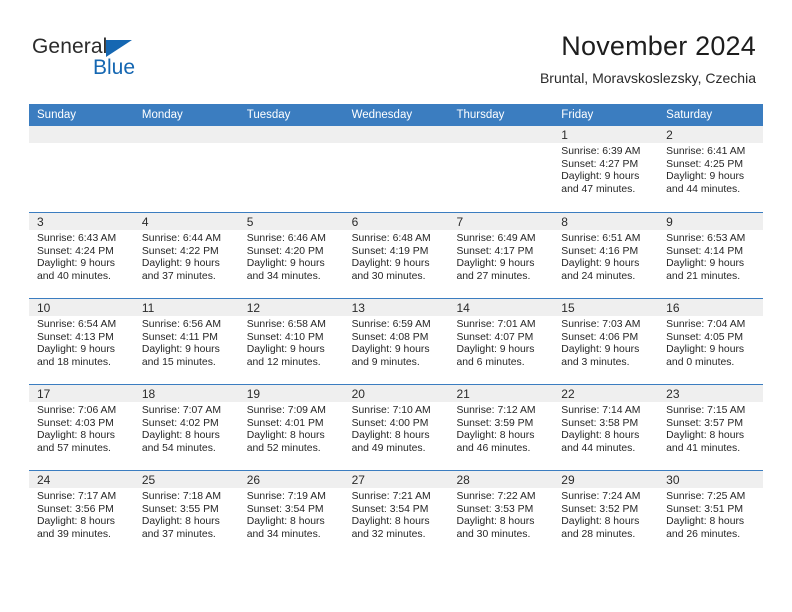 The height and width of the screenshot is (612, 792). I want to click on calendar-day-cell-empty, so click(501, 169).